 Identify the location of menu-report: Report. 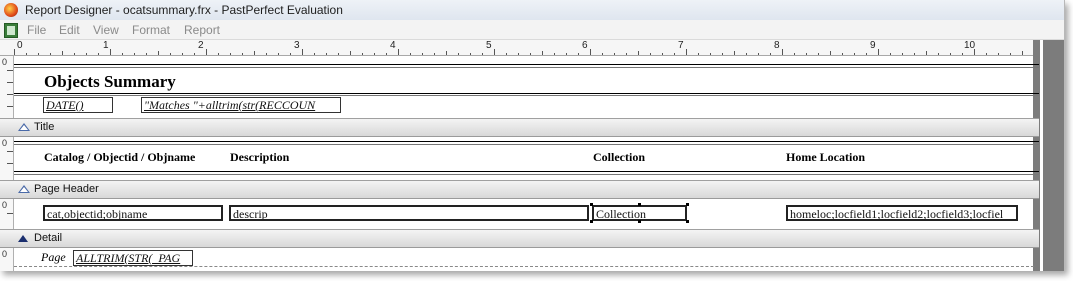
(202, 30).